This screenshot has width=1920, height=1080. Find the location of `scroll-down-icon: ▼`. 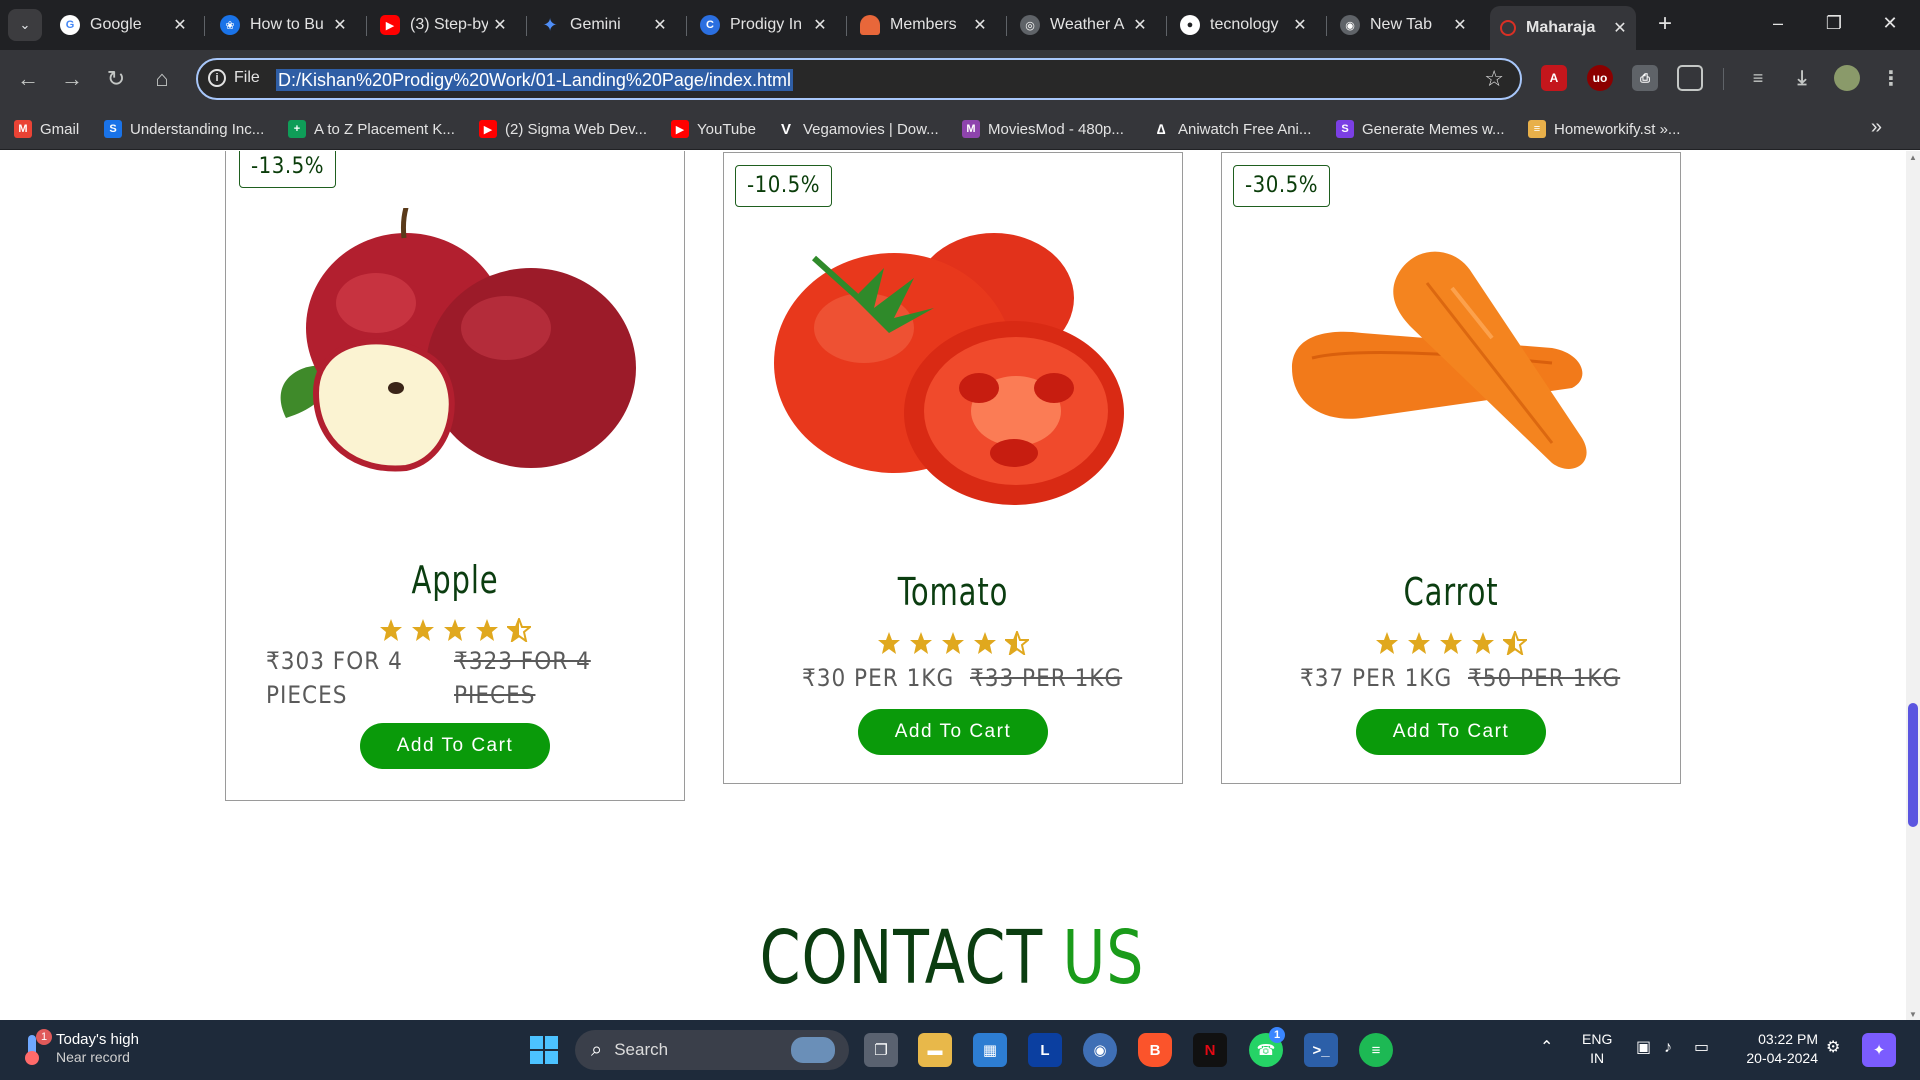

scroll-down-icon: ▼ is located at coordinates (1913, 1014).